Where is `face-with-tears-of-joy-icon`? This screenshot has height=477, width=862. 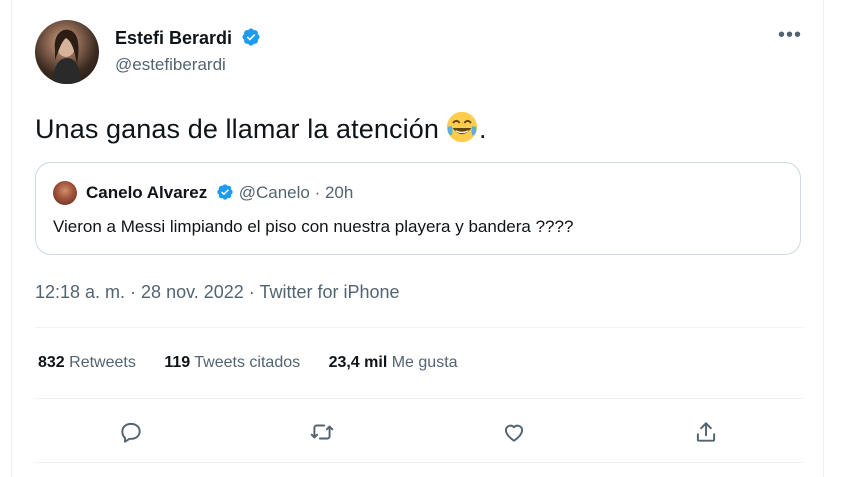 face-with-tears-of-joy-icon is located at coordinates (462, 127).